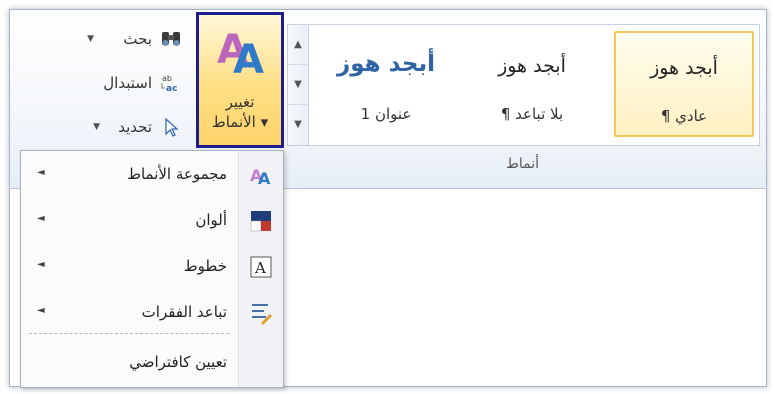 The width and height of the screenshot is (774, 394). I want to click on style-item-normal: أبجد هوز ¶ عادي, so click(684, 84).